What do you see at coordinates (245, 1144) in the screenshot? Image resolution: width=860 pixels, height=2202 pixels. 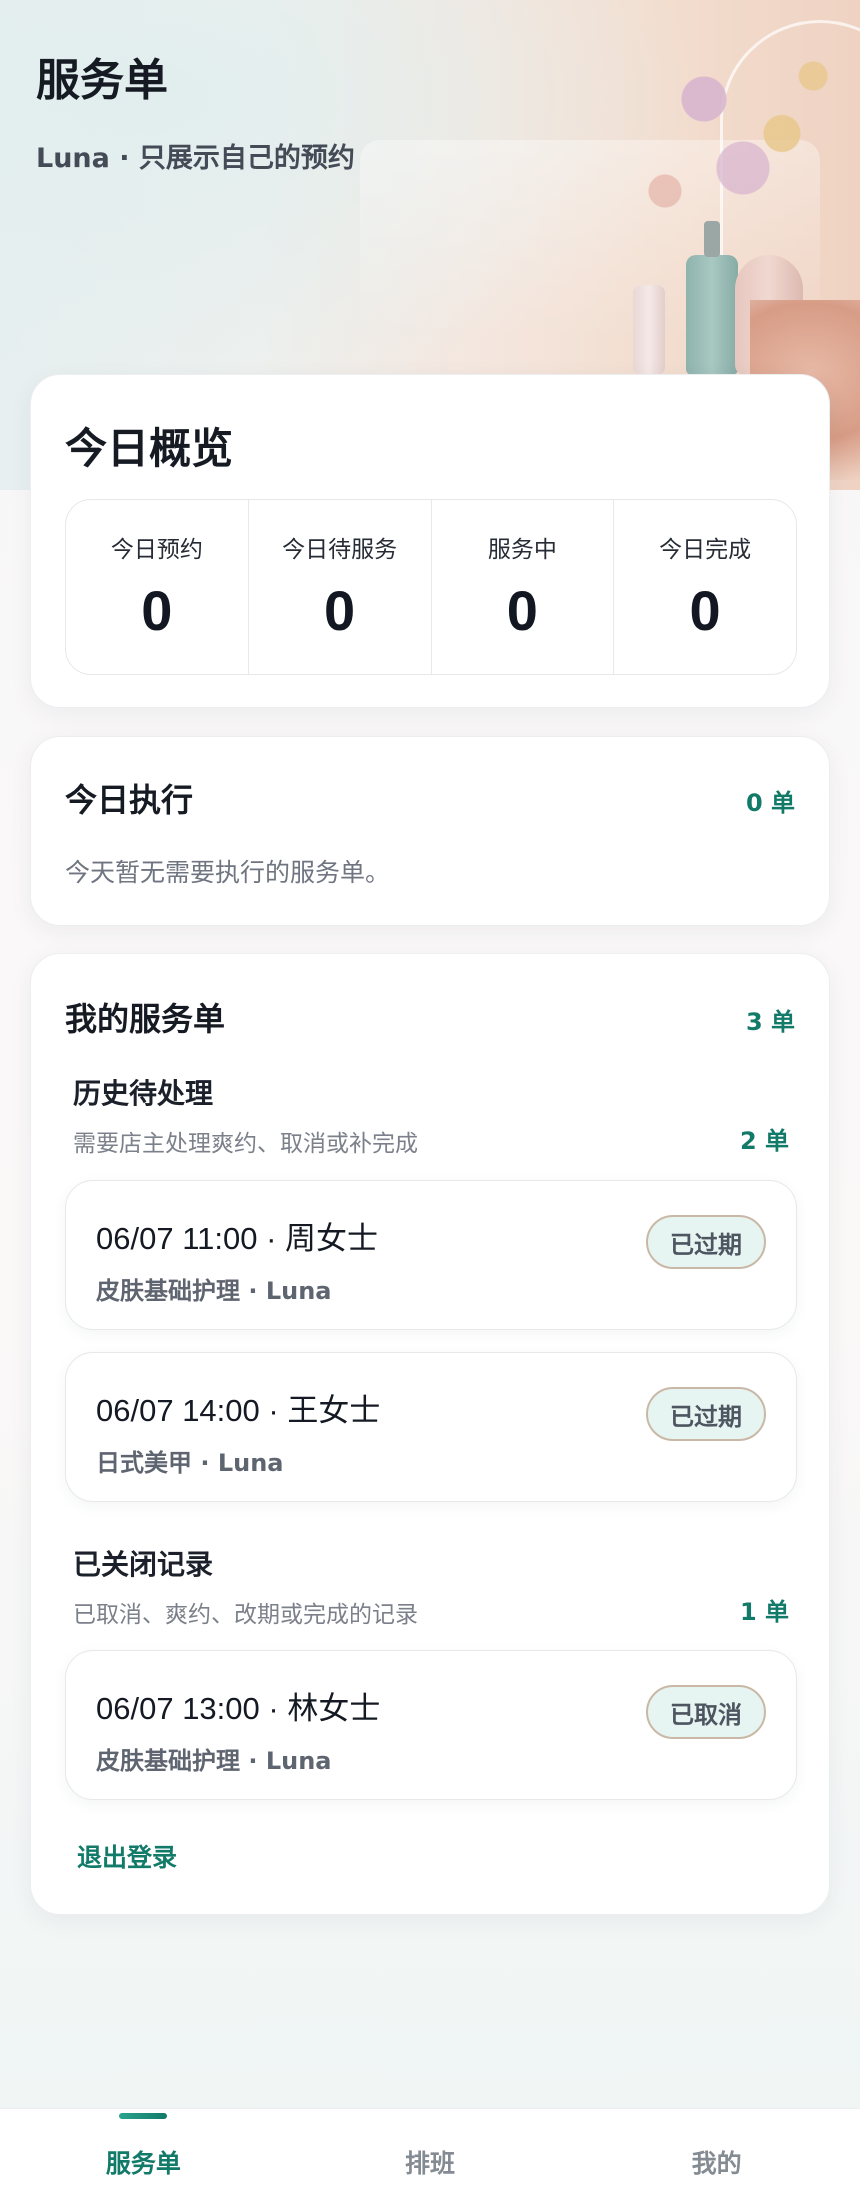 I see `pending-section-desc: 需要店主处理爽约、取消或补完成` at bounding box center [245, 1144].